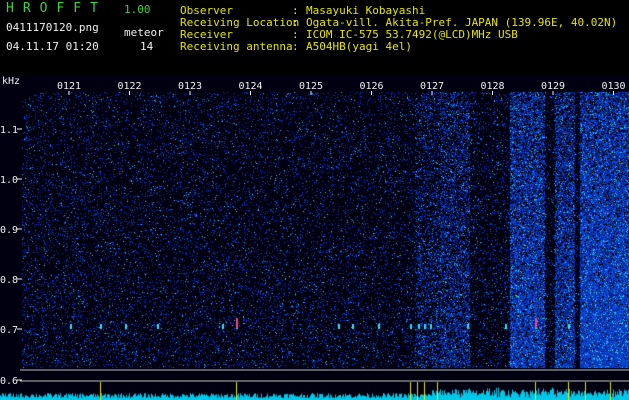 This screenshot has height=400, width=629. What do you see at coordinates (295, 46) in the screenshot?
I see `antenna-sep: :` at bounding box center [295, 46].